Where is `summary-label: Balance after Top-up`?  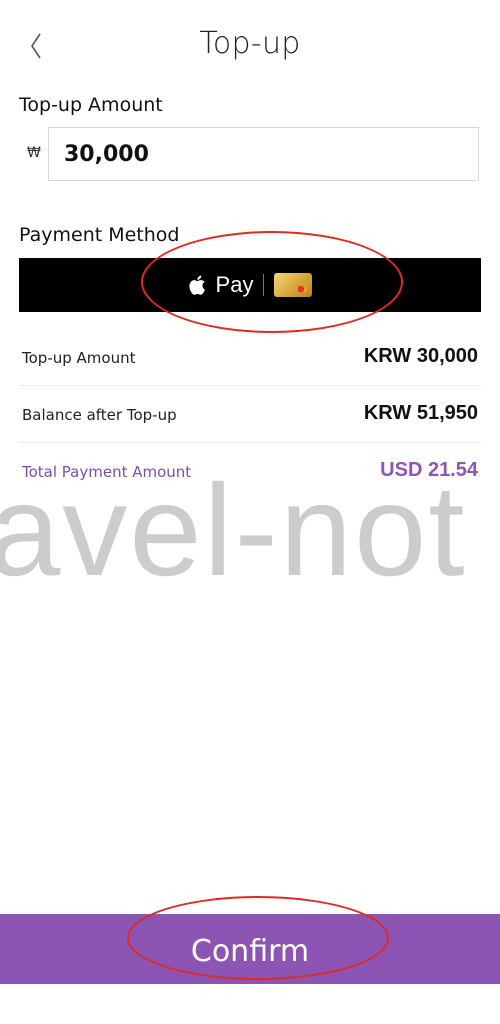 summary-label: Balance after Top-up is located at coordinates (99, 415).